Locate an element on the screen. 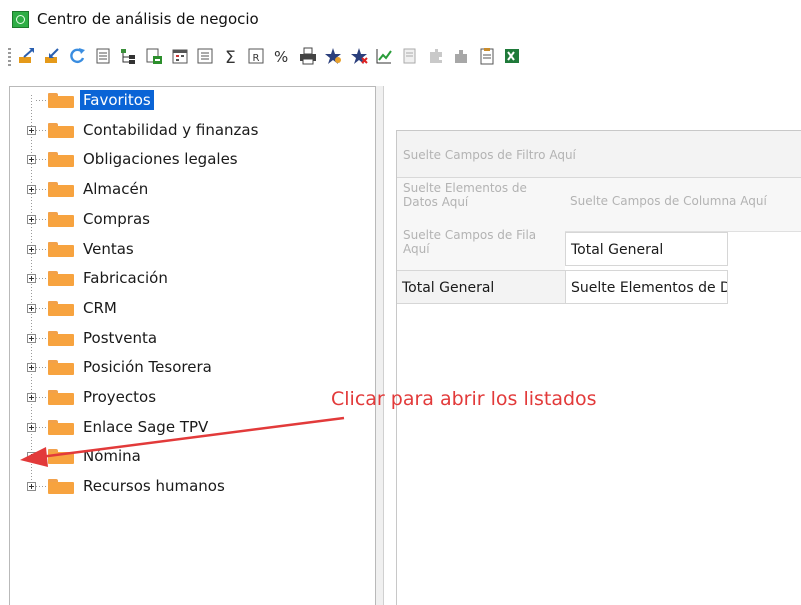  favorite-remove-icon is located at coordinates (359, 56).